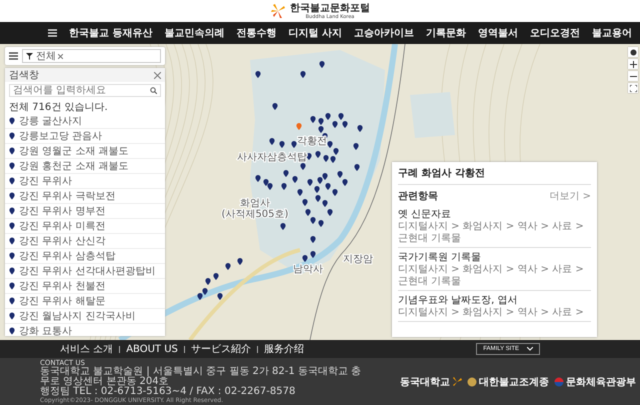 Image resolution: width=640 pixels, height=405 pixels. I want to click on item-title: 옛 신문자료, so click(494, 214).